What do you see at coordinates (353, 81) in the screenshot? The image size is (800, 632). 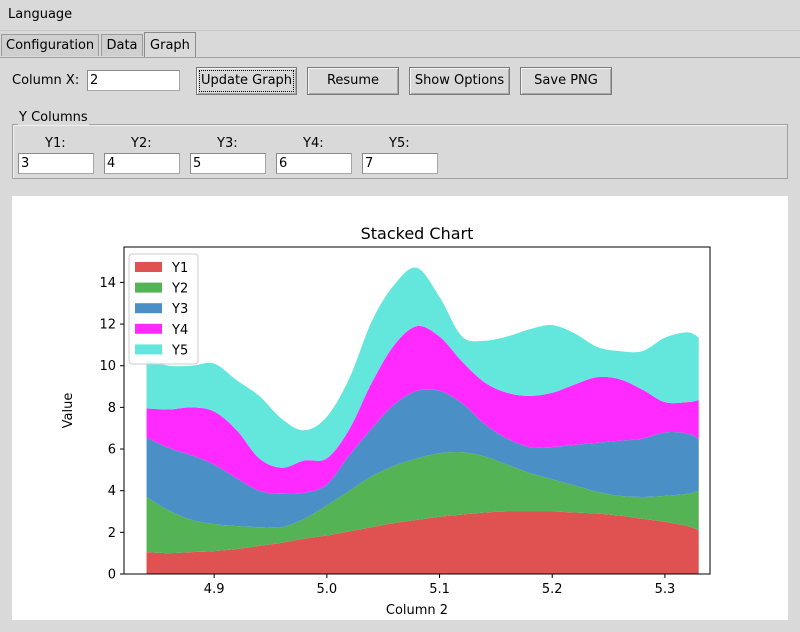 I see `resume-button: Resume` at bounding box center [353, 81].